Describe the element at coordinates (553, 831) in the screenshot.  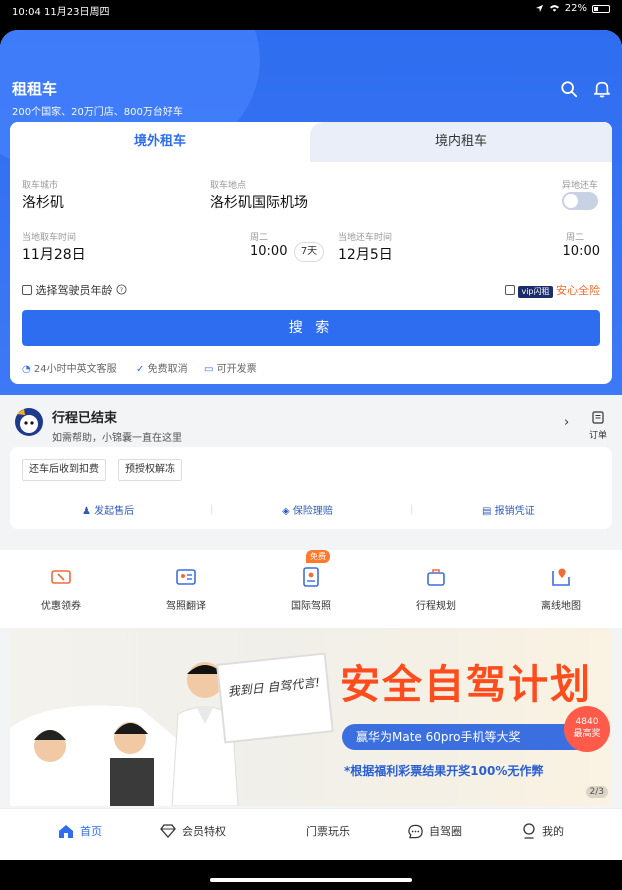
I see `tabbar-profile-label: 我的` at that location.